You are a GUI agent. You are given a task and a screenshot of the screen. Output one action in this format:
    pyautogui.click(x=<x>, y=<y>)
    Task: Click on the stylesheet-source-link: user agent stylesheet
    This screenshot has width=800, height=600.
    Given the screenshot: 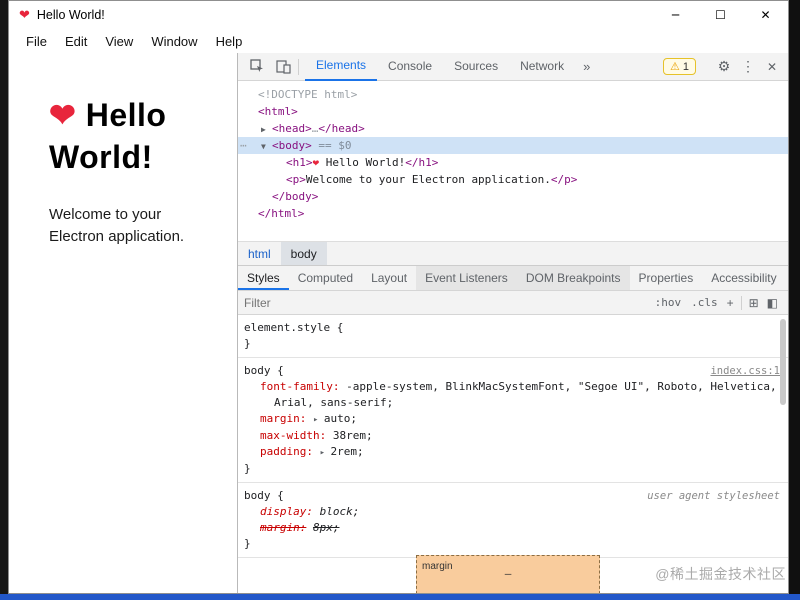 What is the action you would take?
    pyautogui.click(x=713, y=496)
    